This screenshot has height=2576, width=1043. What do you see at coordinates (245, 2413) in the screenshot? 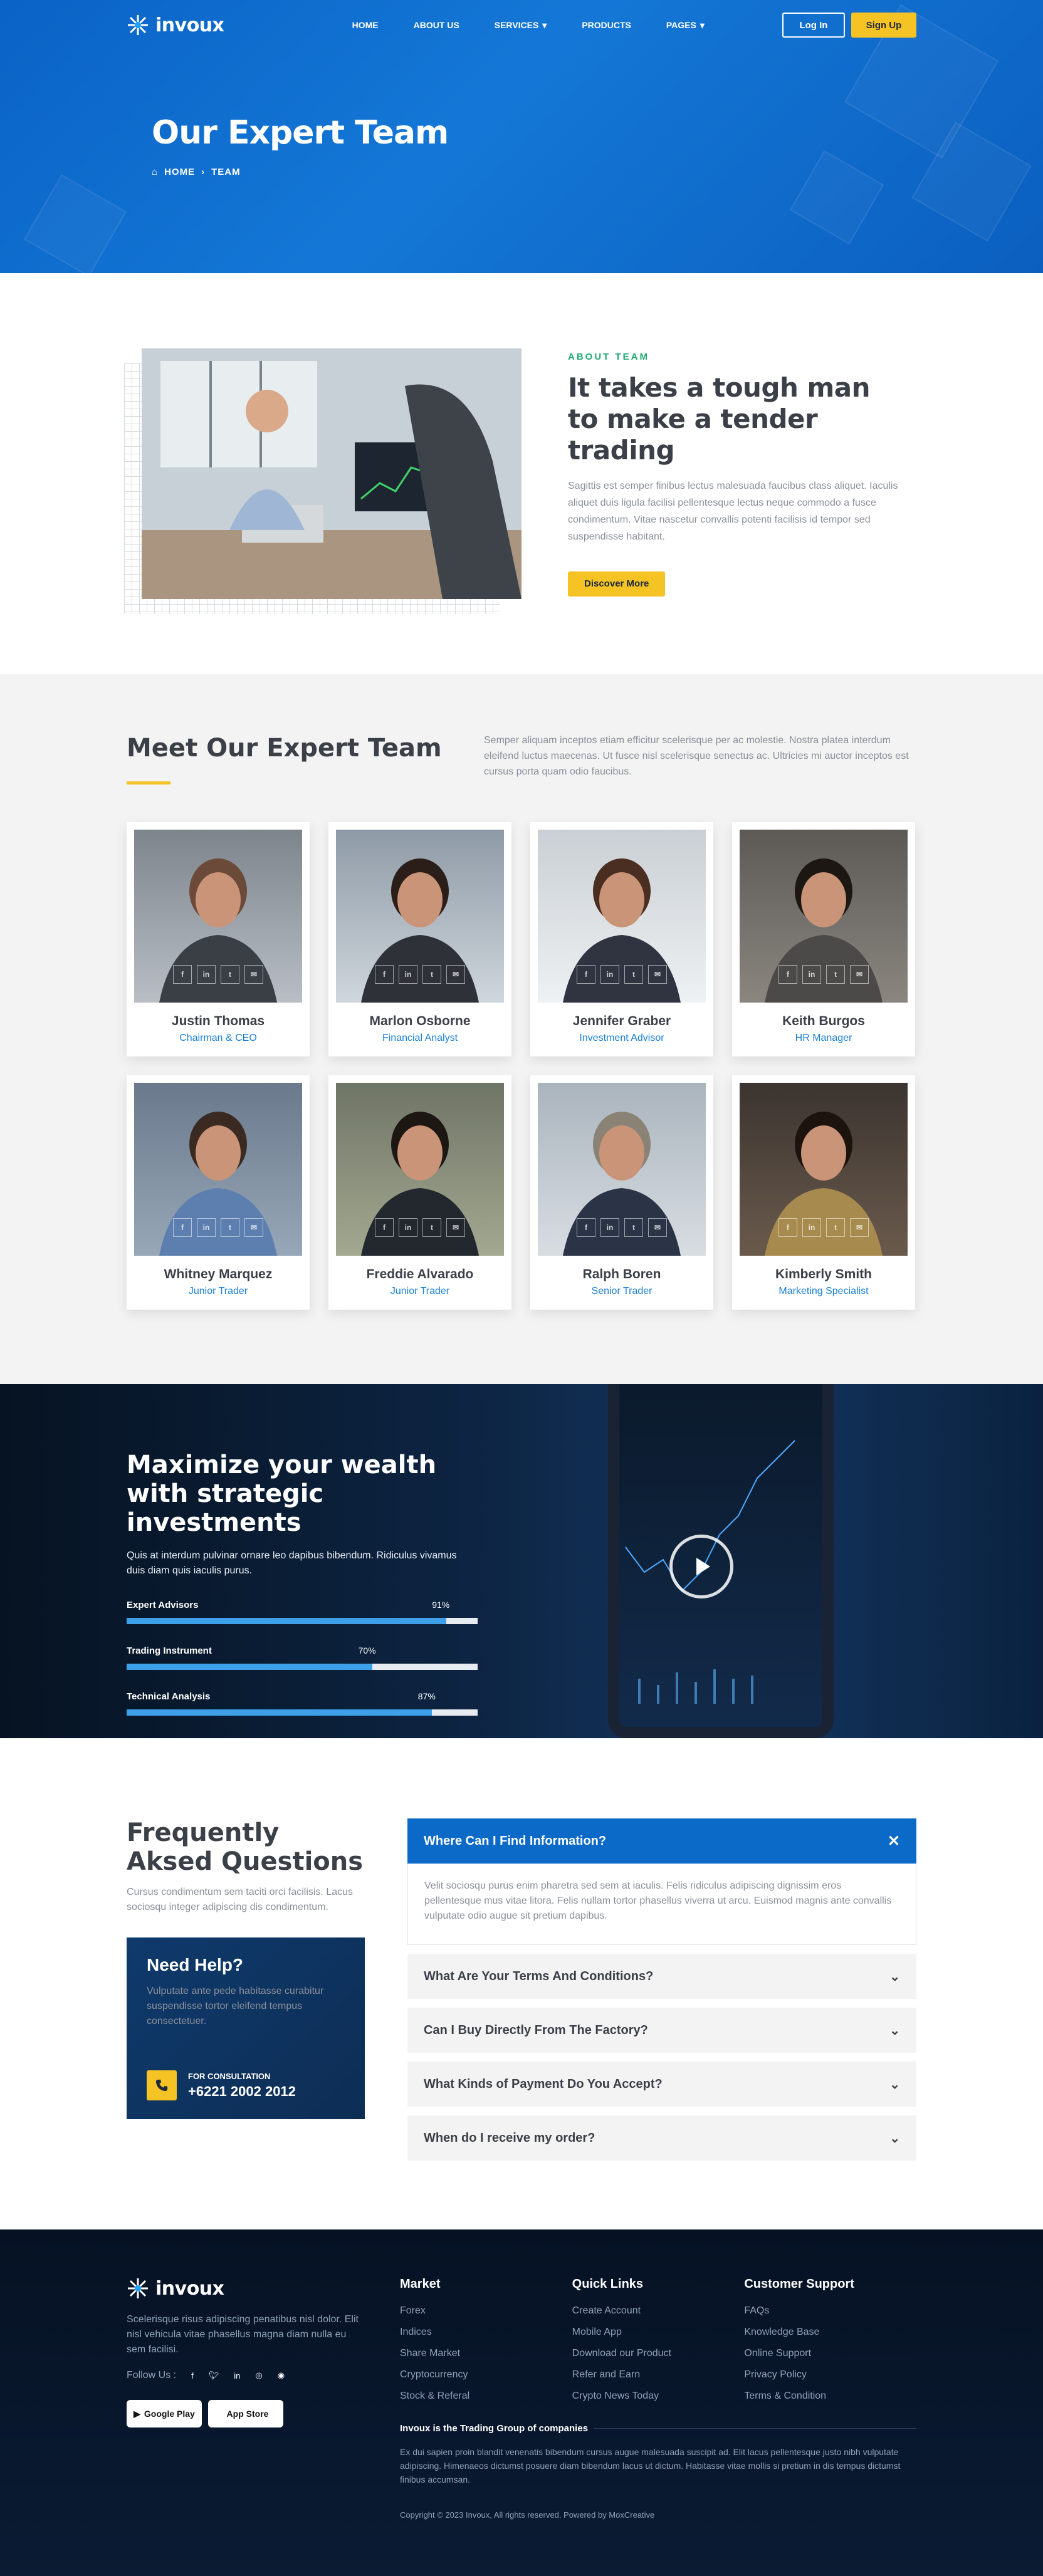
I see `app-store-button: App Store` at bounding box center [245, 2413].